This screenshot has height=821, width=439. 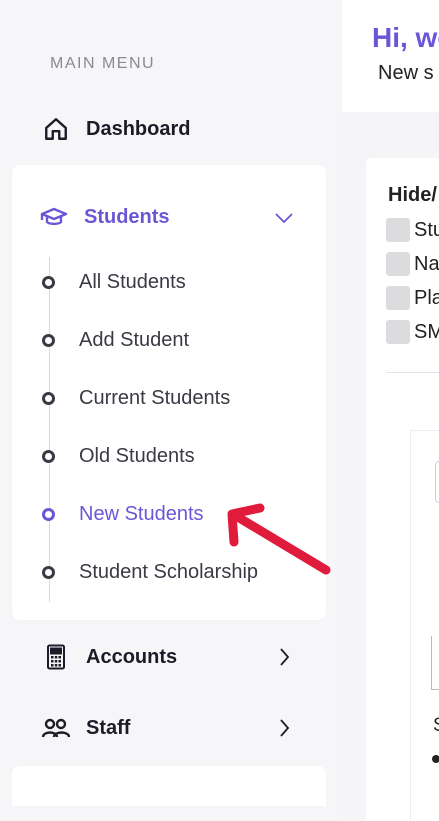 What do you see at coordinates (426, 229) in the screenshot?
I see `checkbox-label: Stu` at bounding box center [426, 229].